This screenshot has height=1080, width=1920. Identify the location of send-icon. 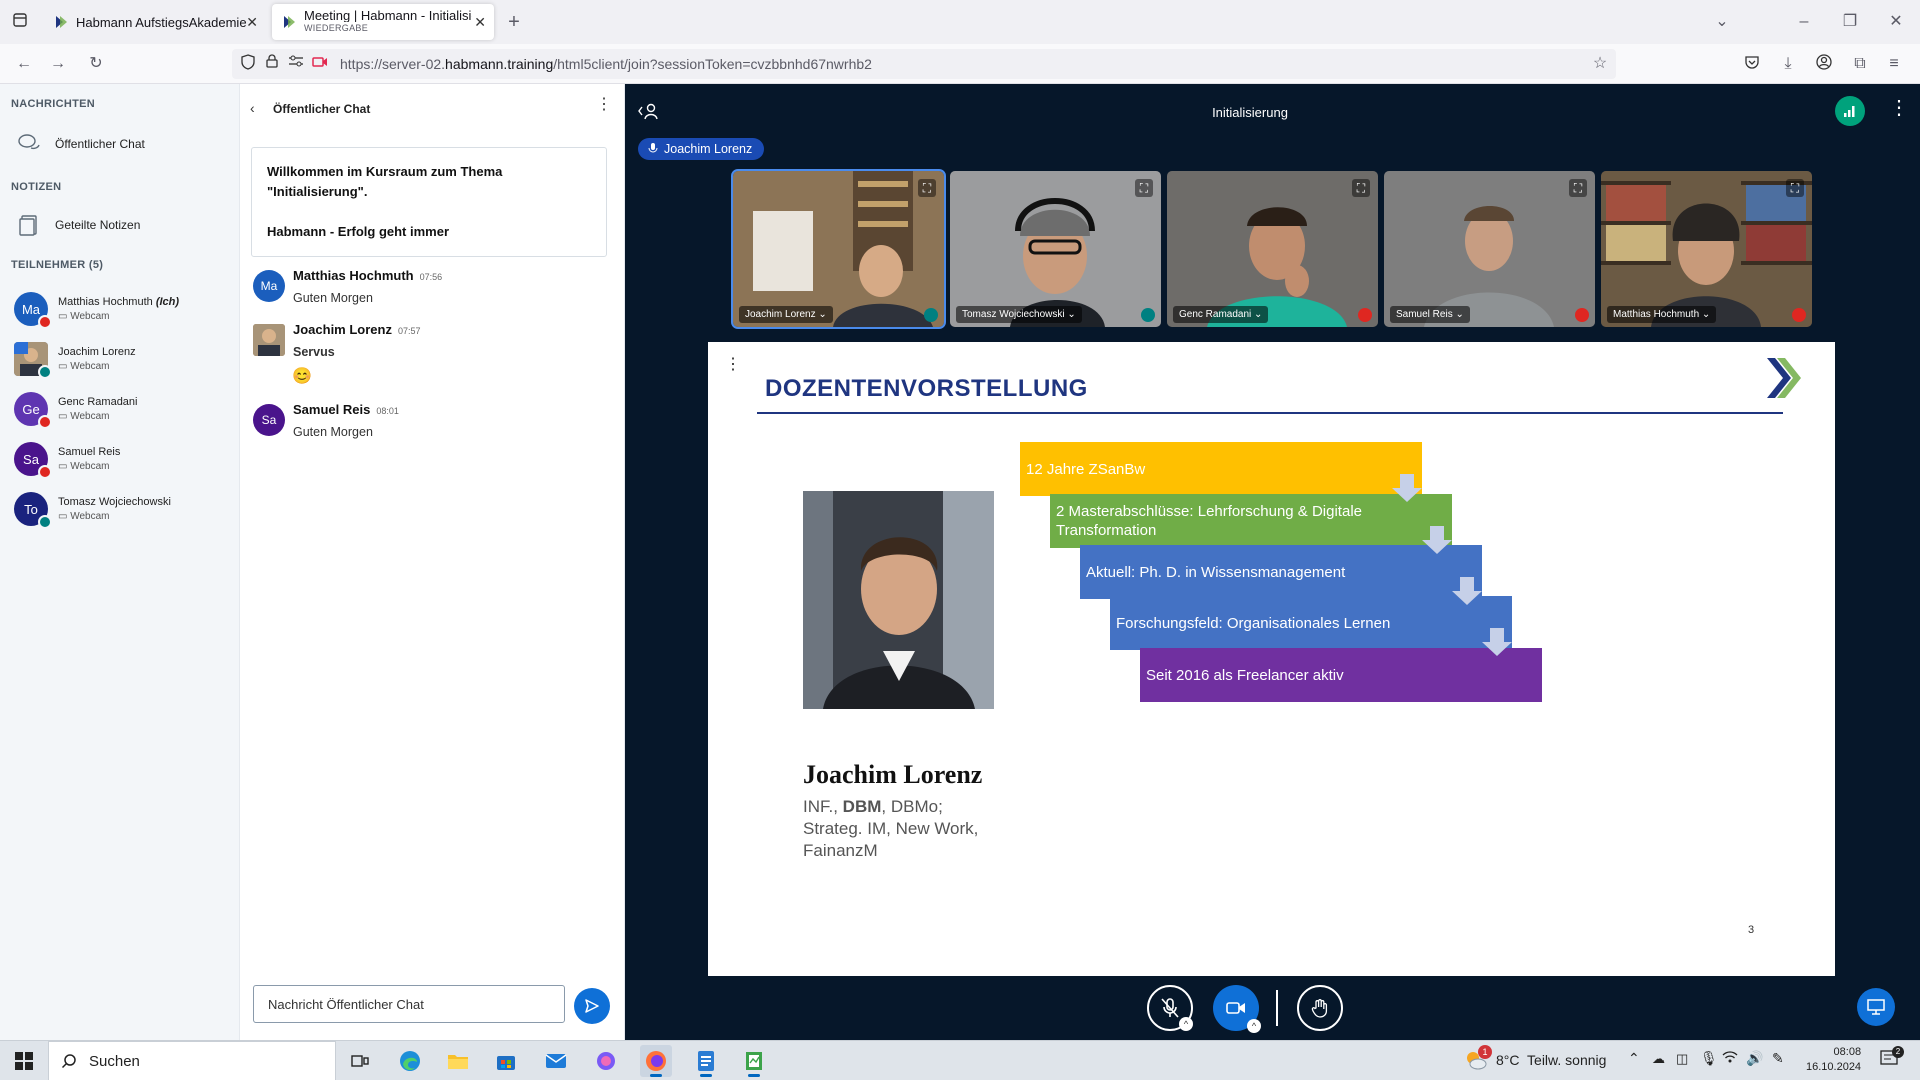
(592, 1006).